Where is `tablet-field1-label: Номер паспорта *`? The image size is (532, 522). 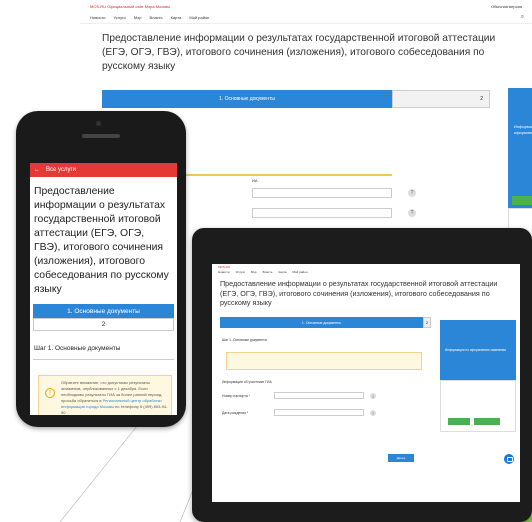 tablet-field1-label: Номер паспорта * is located at coordinates (236, 396).